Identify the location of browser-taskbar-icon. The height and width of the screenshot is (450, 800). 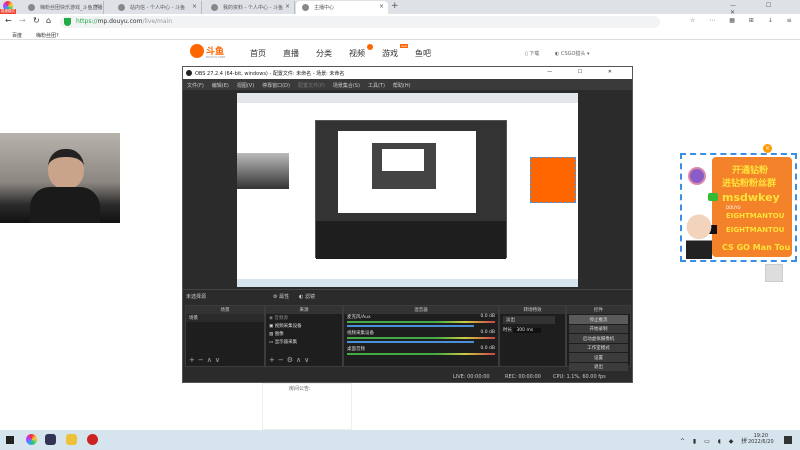
(31, 439).